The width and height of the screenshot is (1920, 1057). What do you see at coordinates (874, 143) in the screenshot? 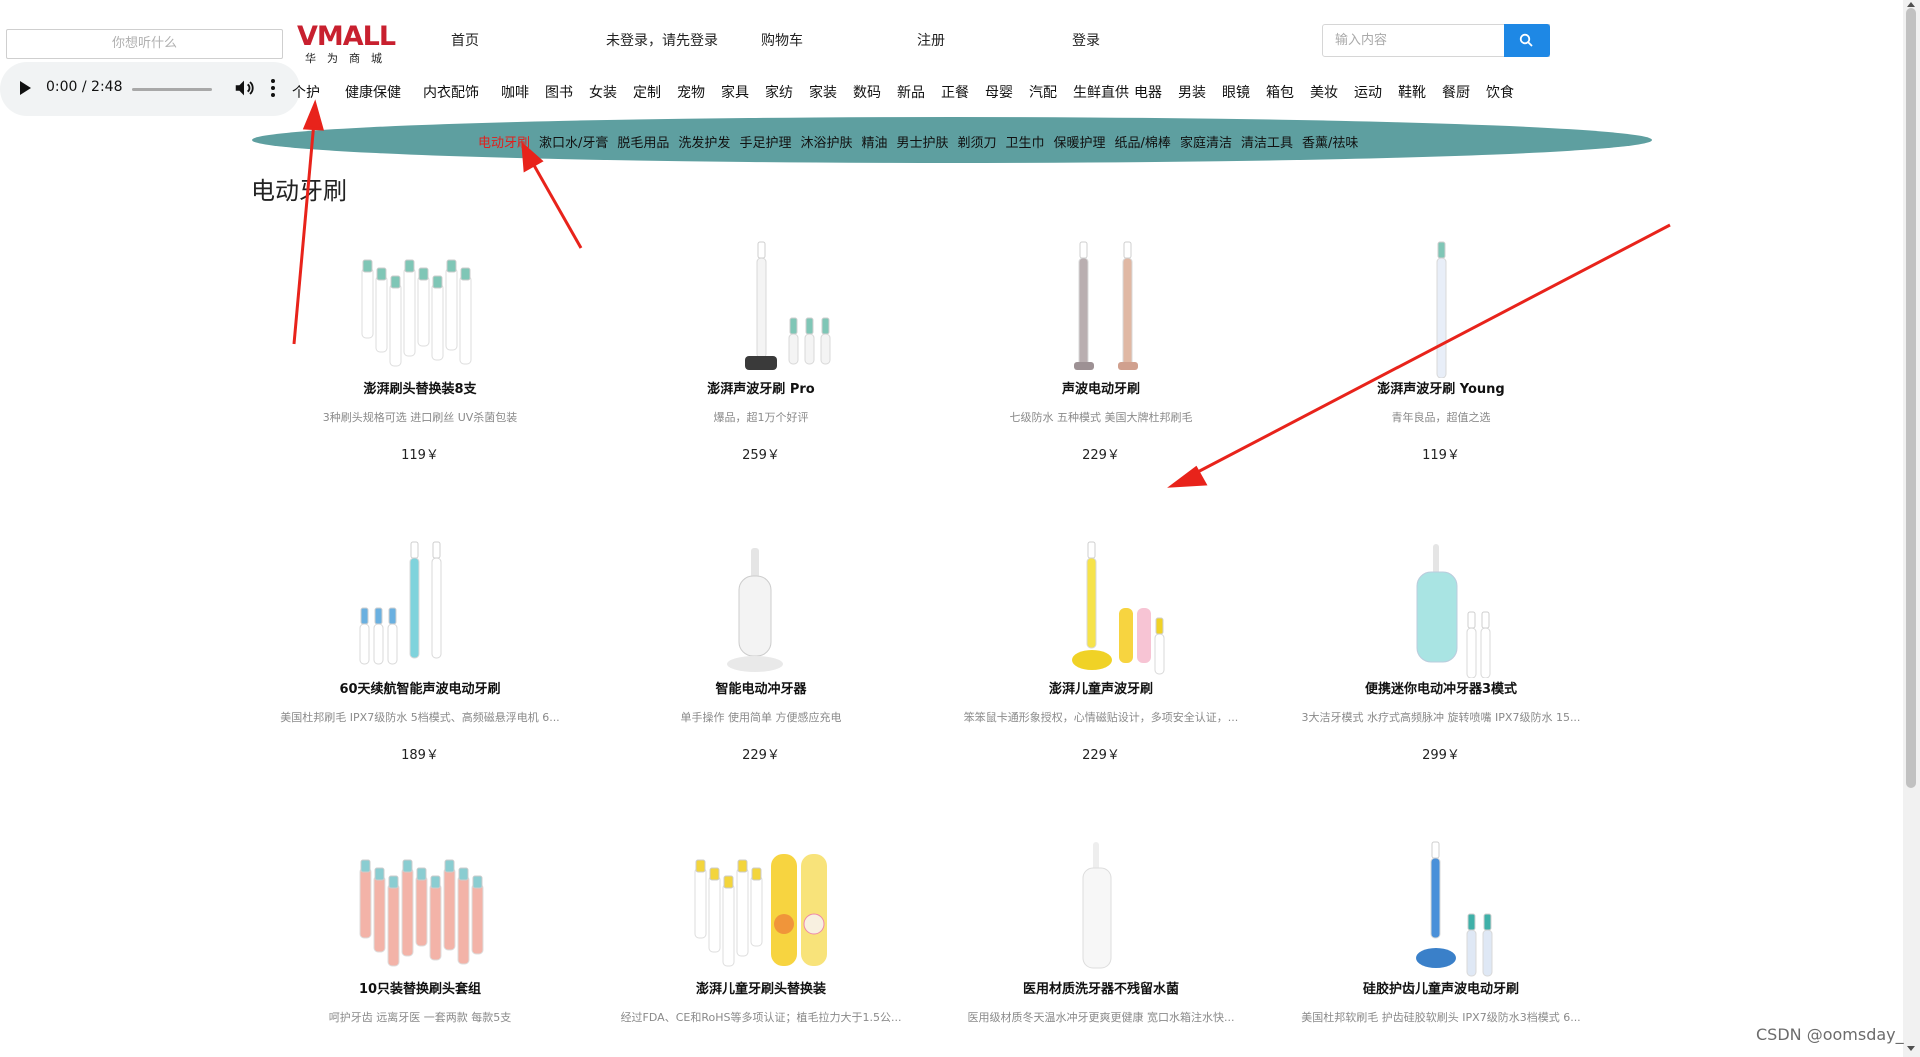
I see `subcategory-item: 精油` at bounding box center [874, 143].